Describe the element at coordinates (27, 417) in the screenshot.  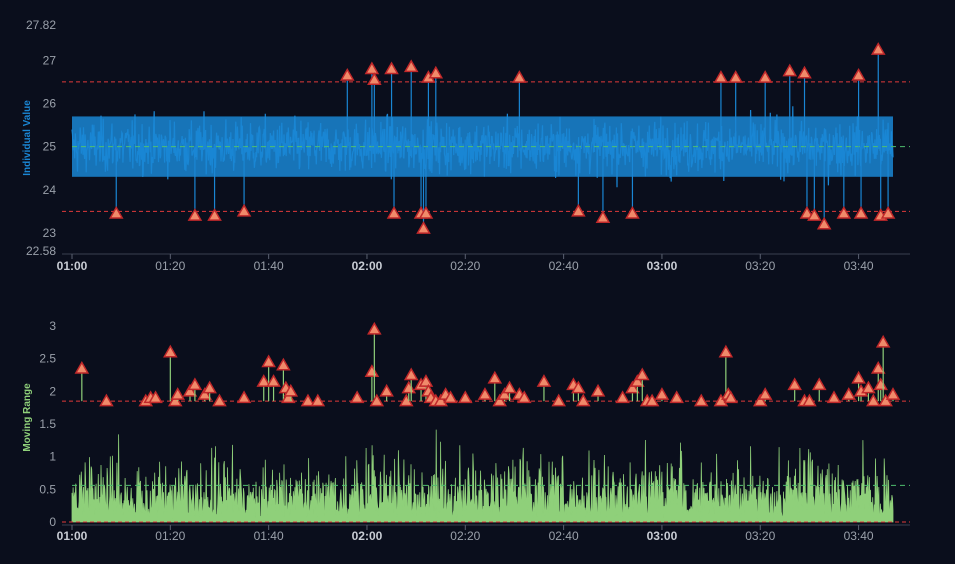
I see `y-axis-label: Moving Range` at that location.